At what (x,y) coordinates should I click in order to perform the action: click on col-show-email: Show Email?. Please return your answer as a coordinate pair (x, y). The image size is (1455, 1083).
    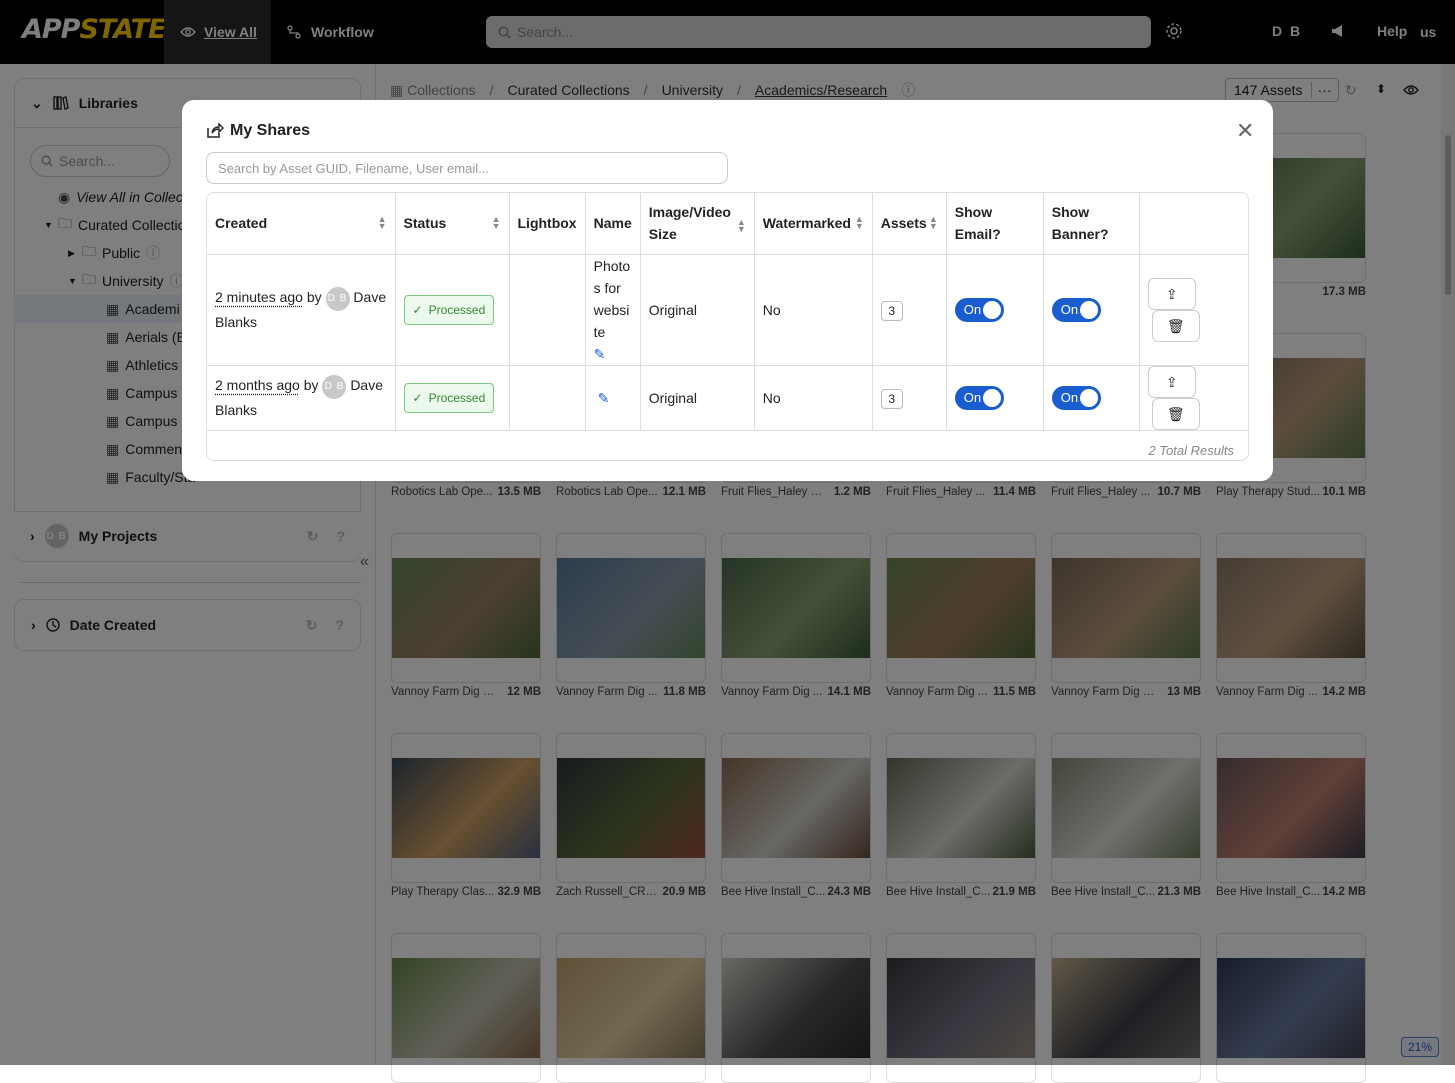
    Looking at the image, I should click on (994, 223).